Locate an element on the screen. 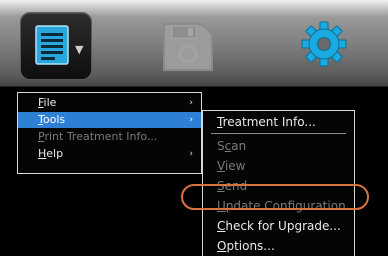  menu-item-file: File › is located at coordinates (109, 103).